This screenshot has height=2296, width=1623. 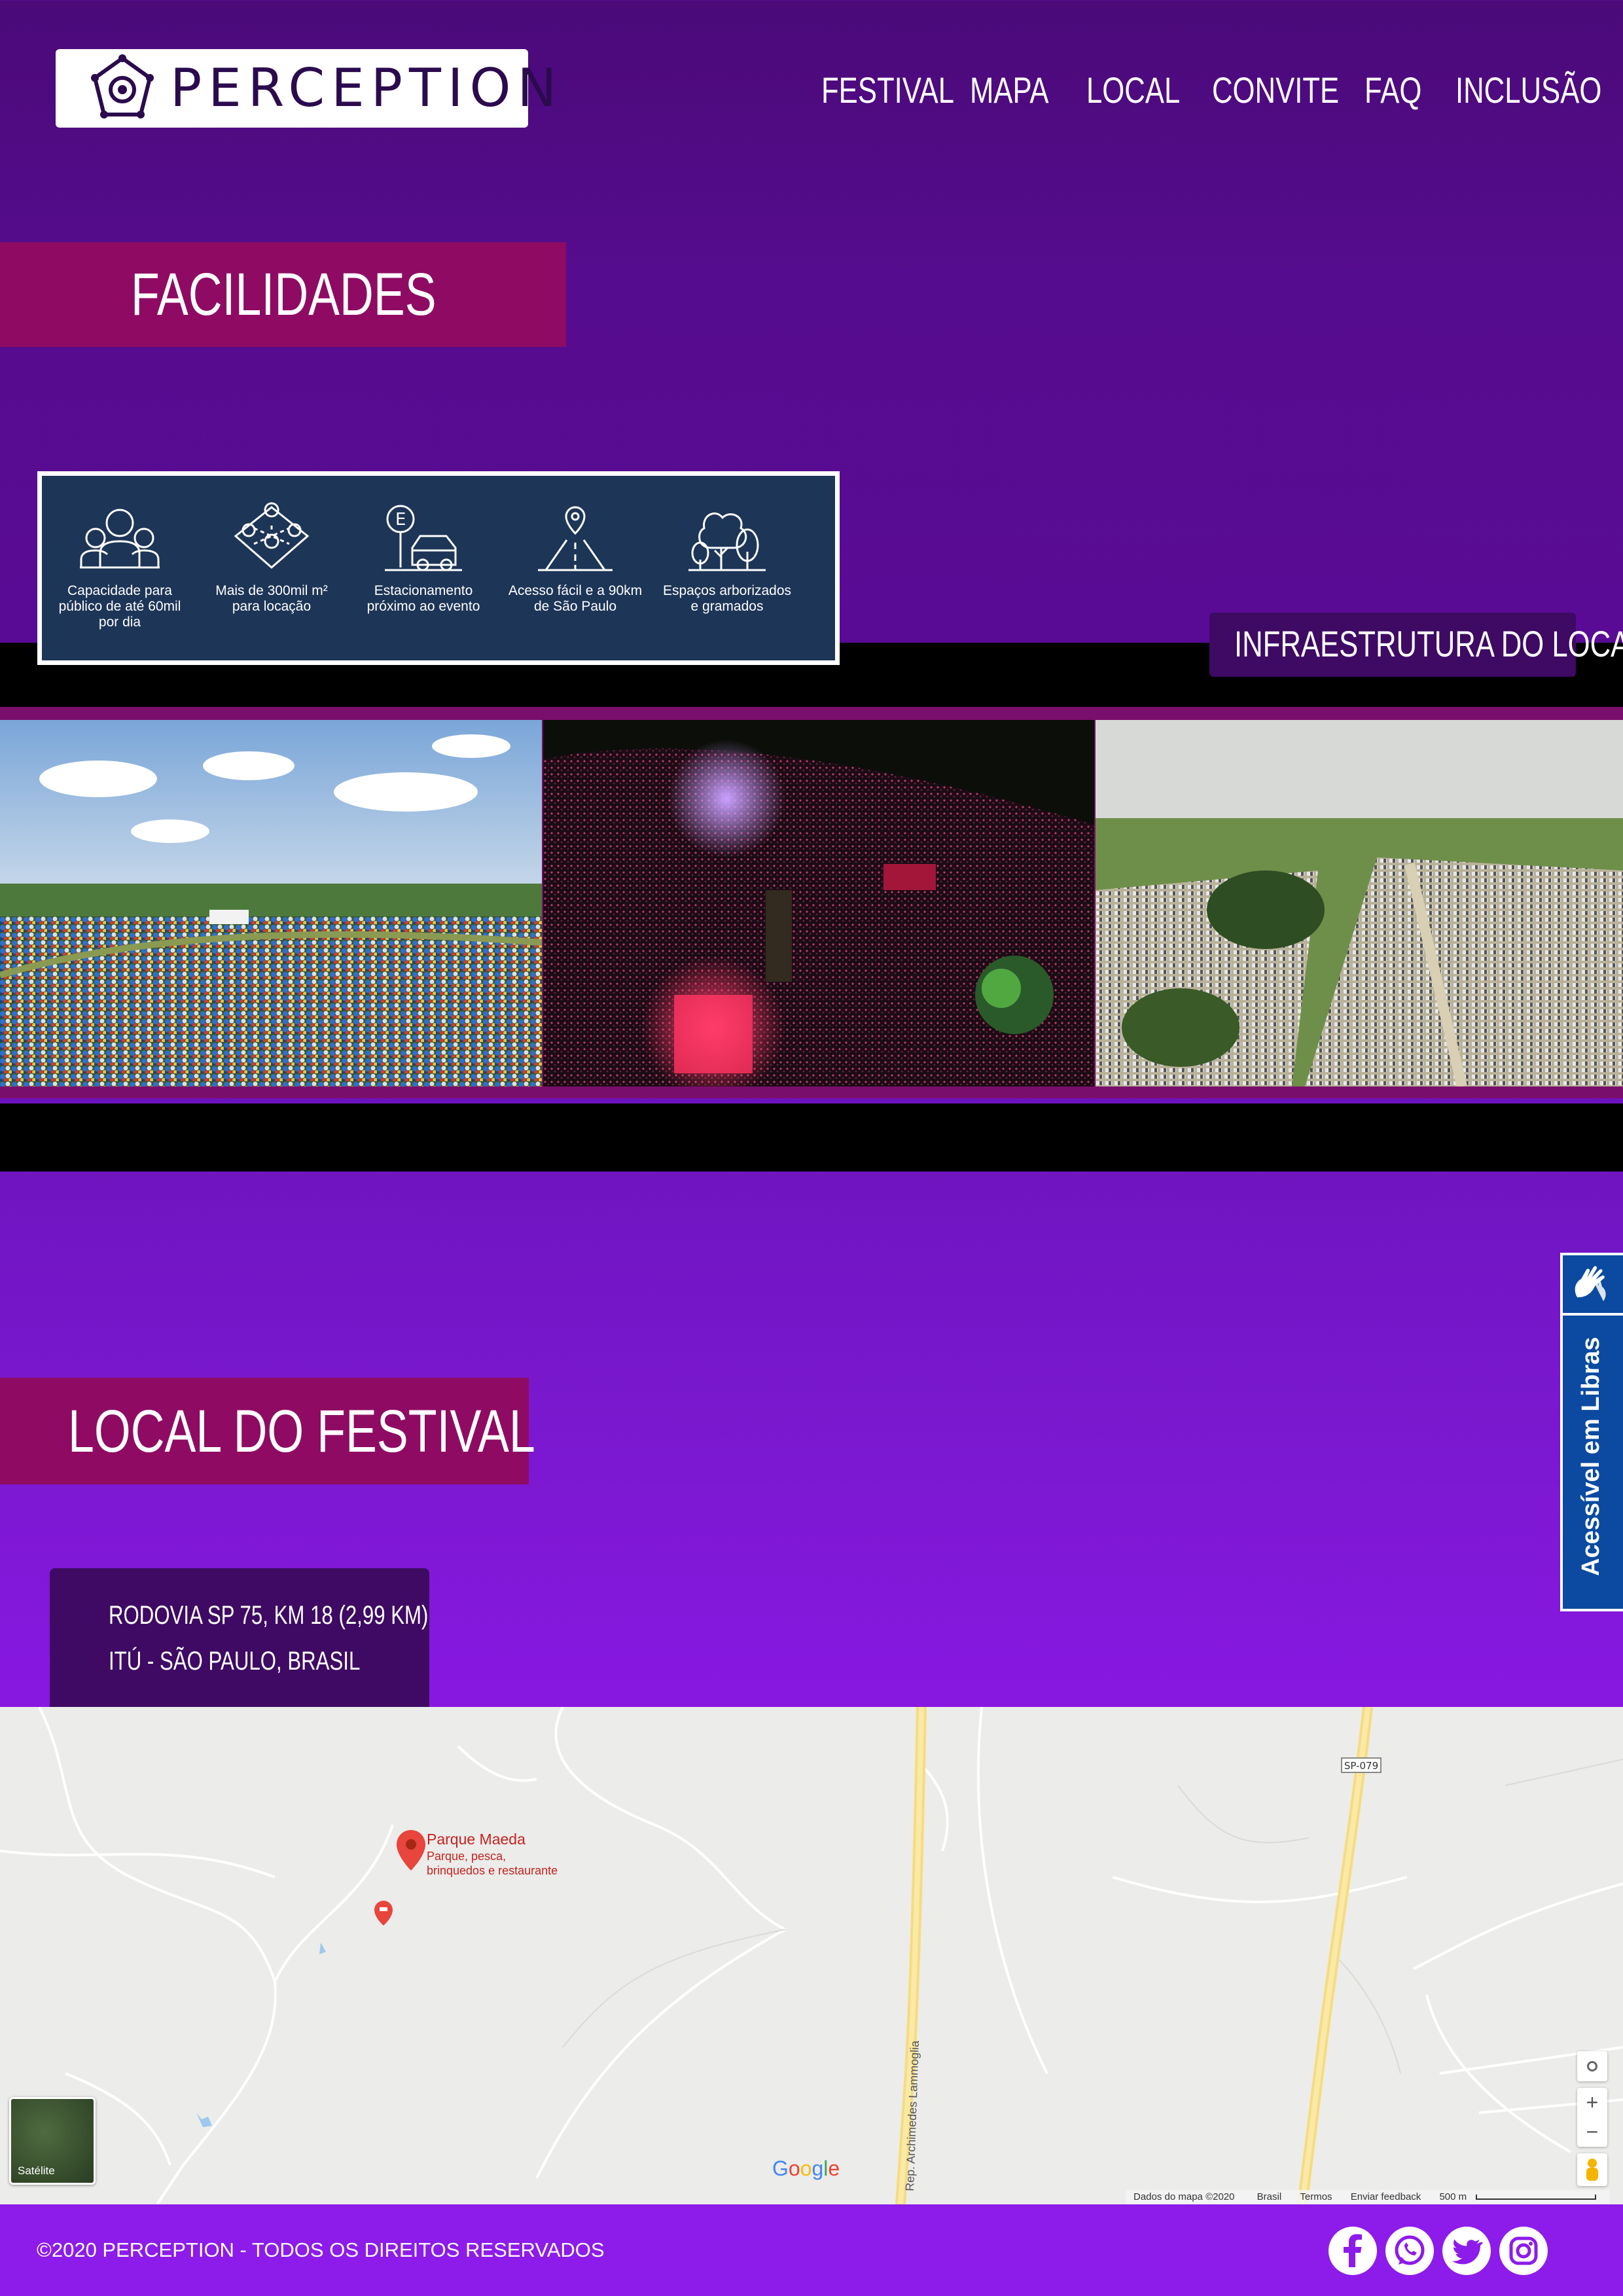 I want to click on zoom-controls: + −, so click(x=1592, y=2117).